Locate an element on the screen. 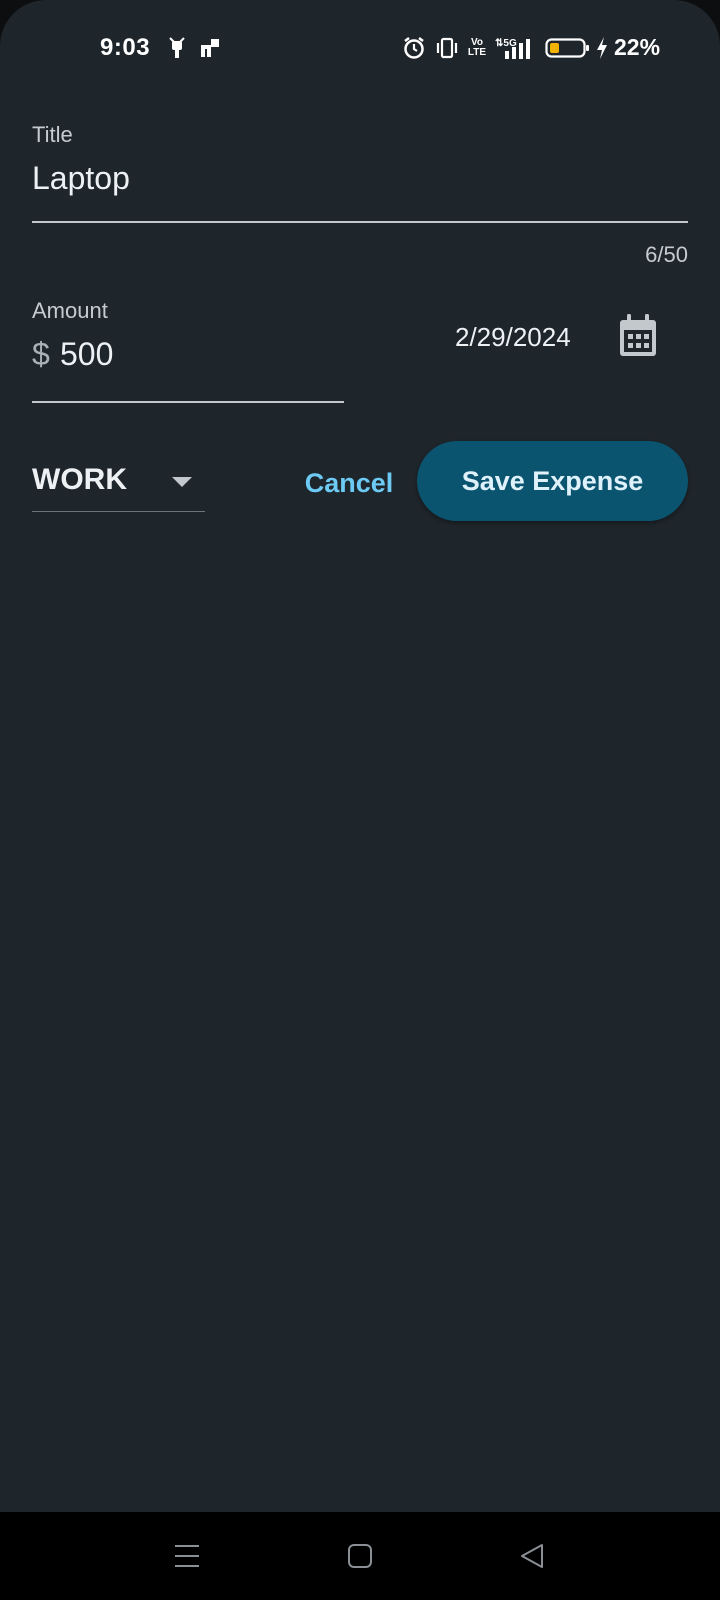  battery-percent: 22% is located at coordinates (637, 47).